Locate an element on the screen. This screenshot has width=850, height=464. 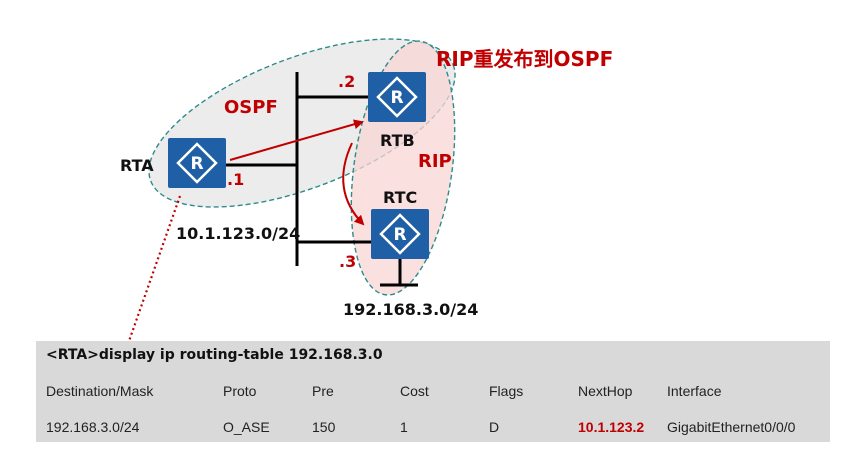
network-segment-label: 10.1.123.0/24 is located at coordinates (238, 233).